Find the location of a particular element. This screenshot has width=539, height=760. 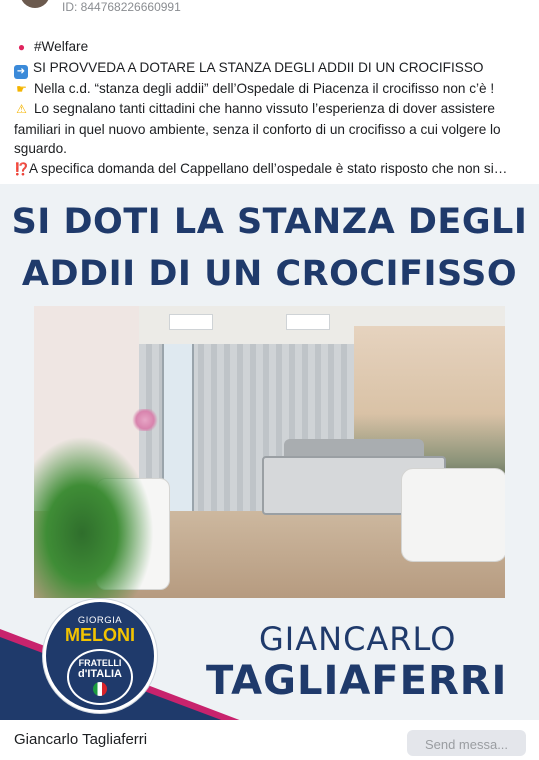

interrobang-icon: ⁉️ is located at coordinates (21, 168).